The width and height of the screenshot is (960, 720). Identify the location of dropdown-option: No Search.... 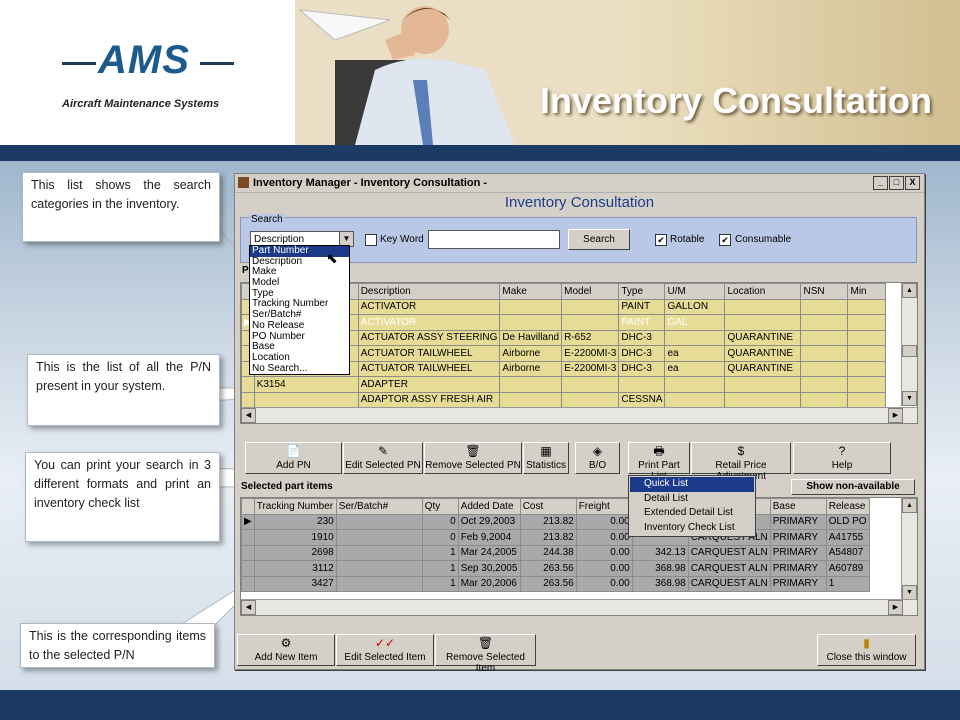
(299, 369).